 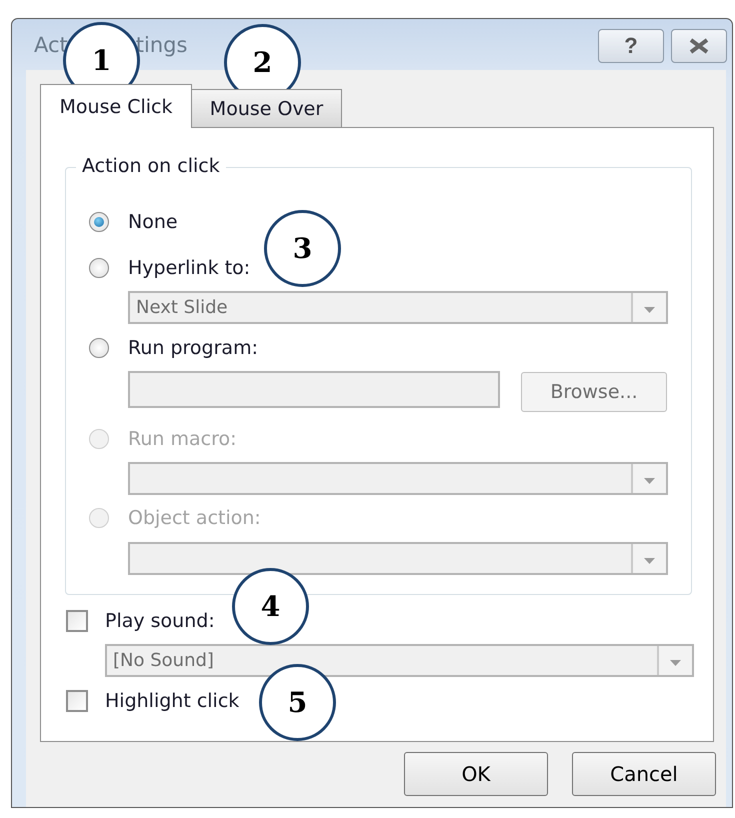 I want to click on close-button, so click(x=699, y=46).